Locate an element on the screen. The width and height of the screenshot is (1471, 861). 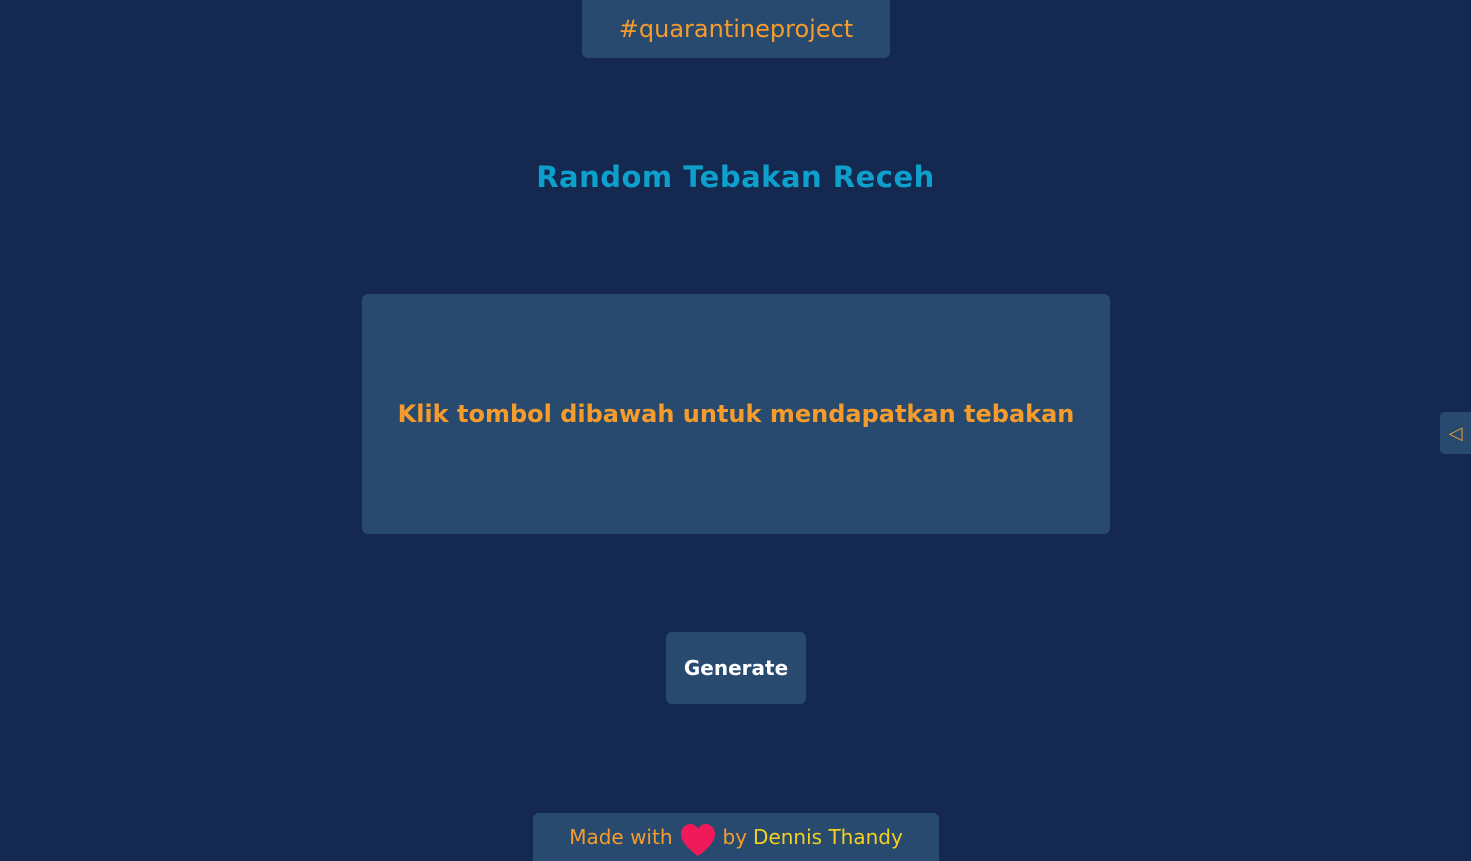
footer-by: by is located at coordinates (735, 837).